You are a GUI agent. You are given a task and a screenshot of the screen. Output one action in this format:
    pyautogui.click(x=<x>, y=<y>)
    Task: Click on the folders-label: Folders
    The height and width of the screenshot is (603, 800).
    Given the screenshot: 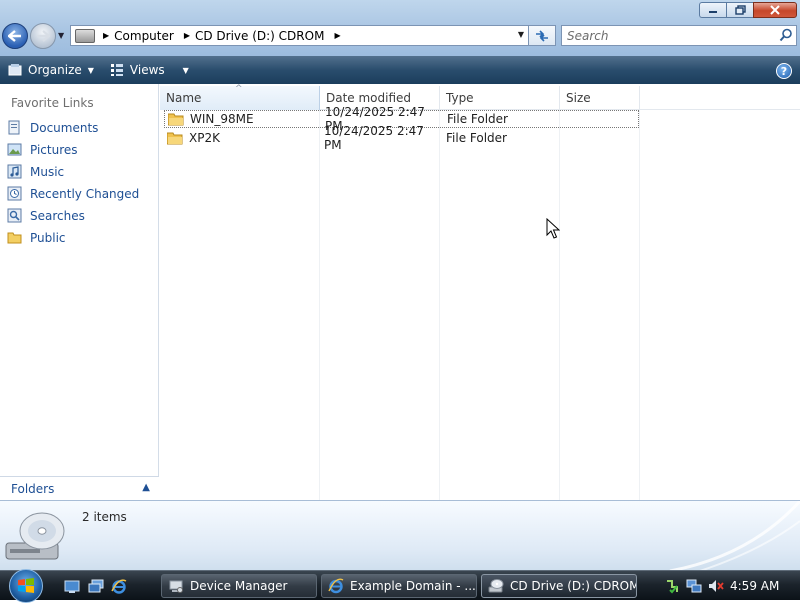 What is the action you would take?
    pyautogui.click(x=33, y=488)
    